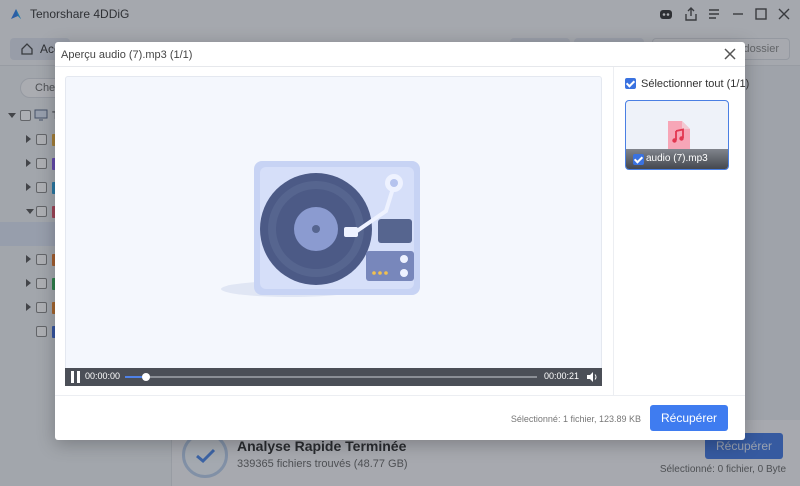 The image size is (800, 486). I want to click on current-time: 00:00:00, so click(103, 376).